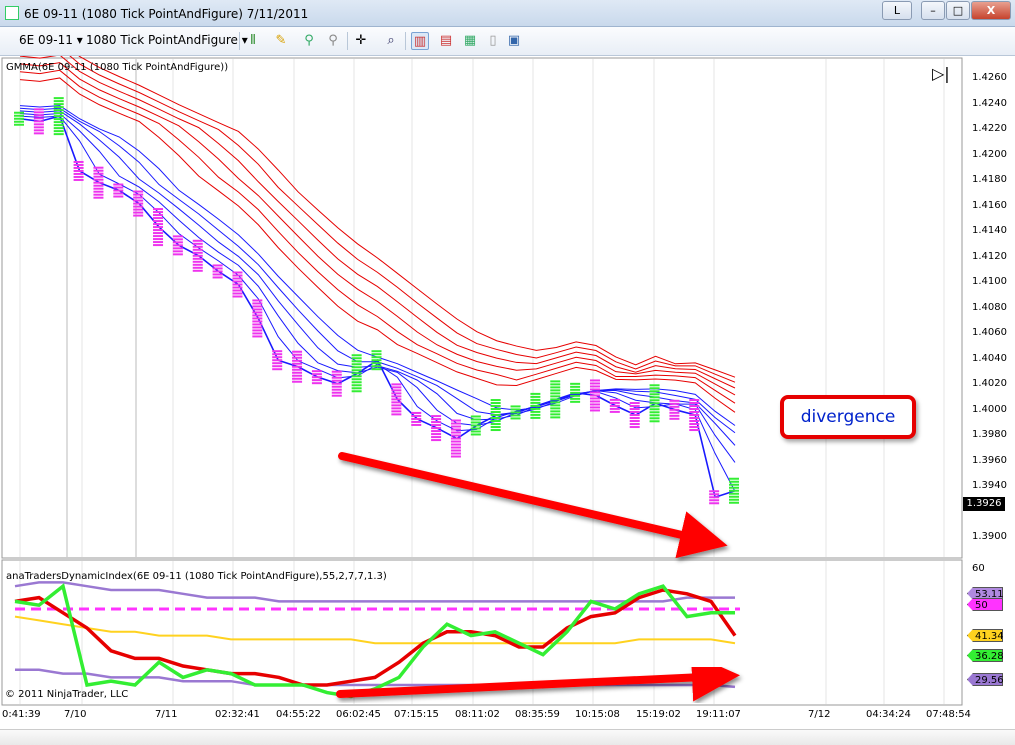 Image resolution: width=1015 pixels, height=745 pixels. Describe the element at coordinates (51, 40) in the screenshot. I see `instrument-selector: 6E 09-11 ▾` at that location.